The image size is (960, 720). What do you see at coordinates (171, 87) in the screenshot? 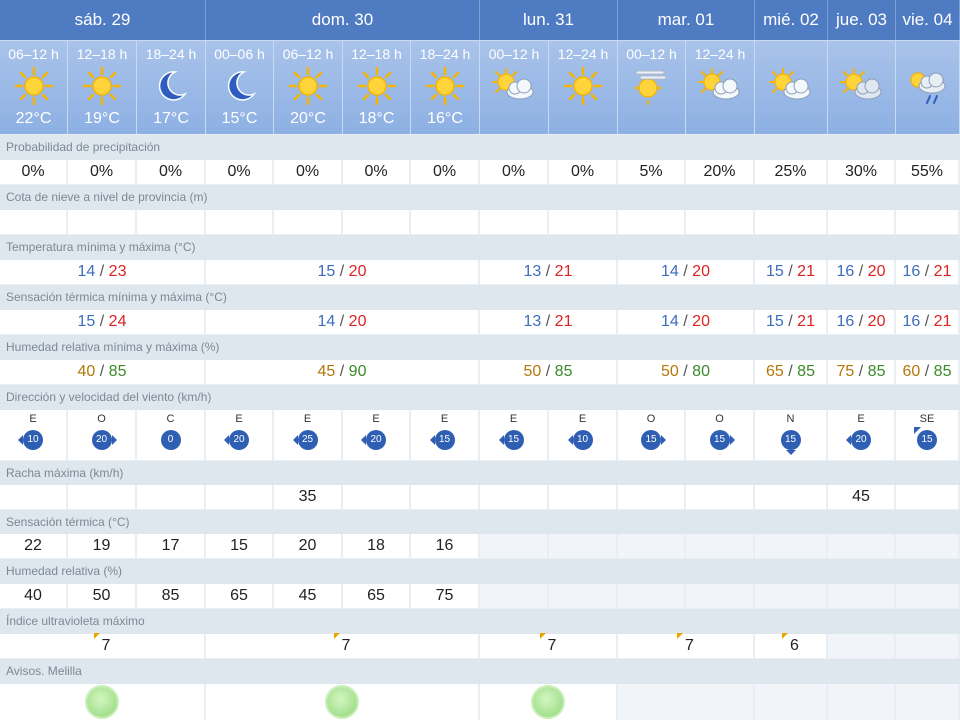
I see `period-header: 18–24 h 17°C` at bounding box center [171, 87].